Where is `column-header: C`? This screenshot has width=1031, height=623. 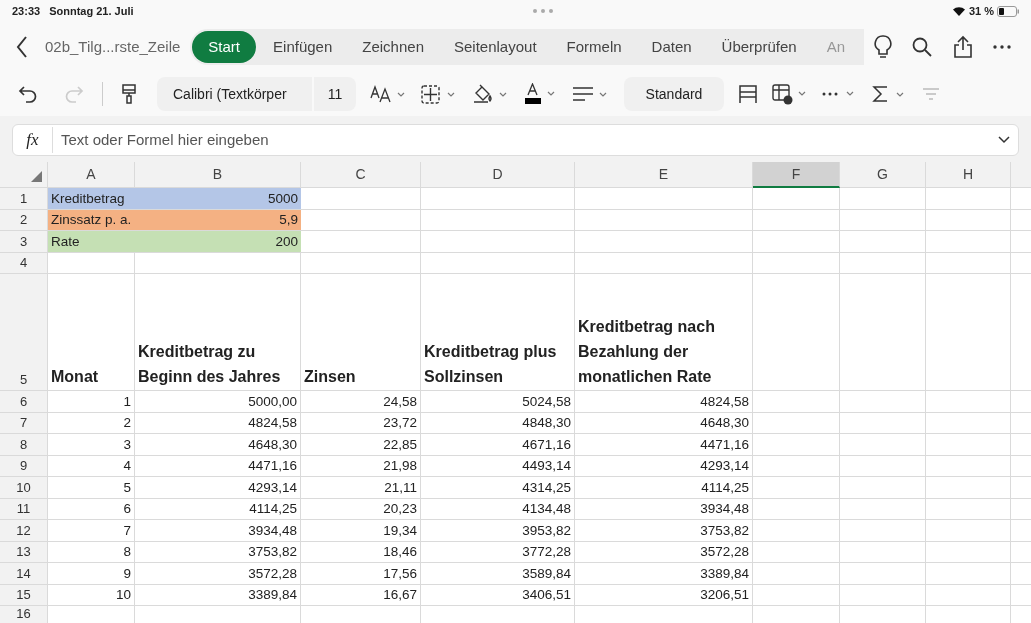 column-header: C is located at coordinates (361, 175).